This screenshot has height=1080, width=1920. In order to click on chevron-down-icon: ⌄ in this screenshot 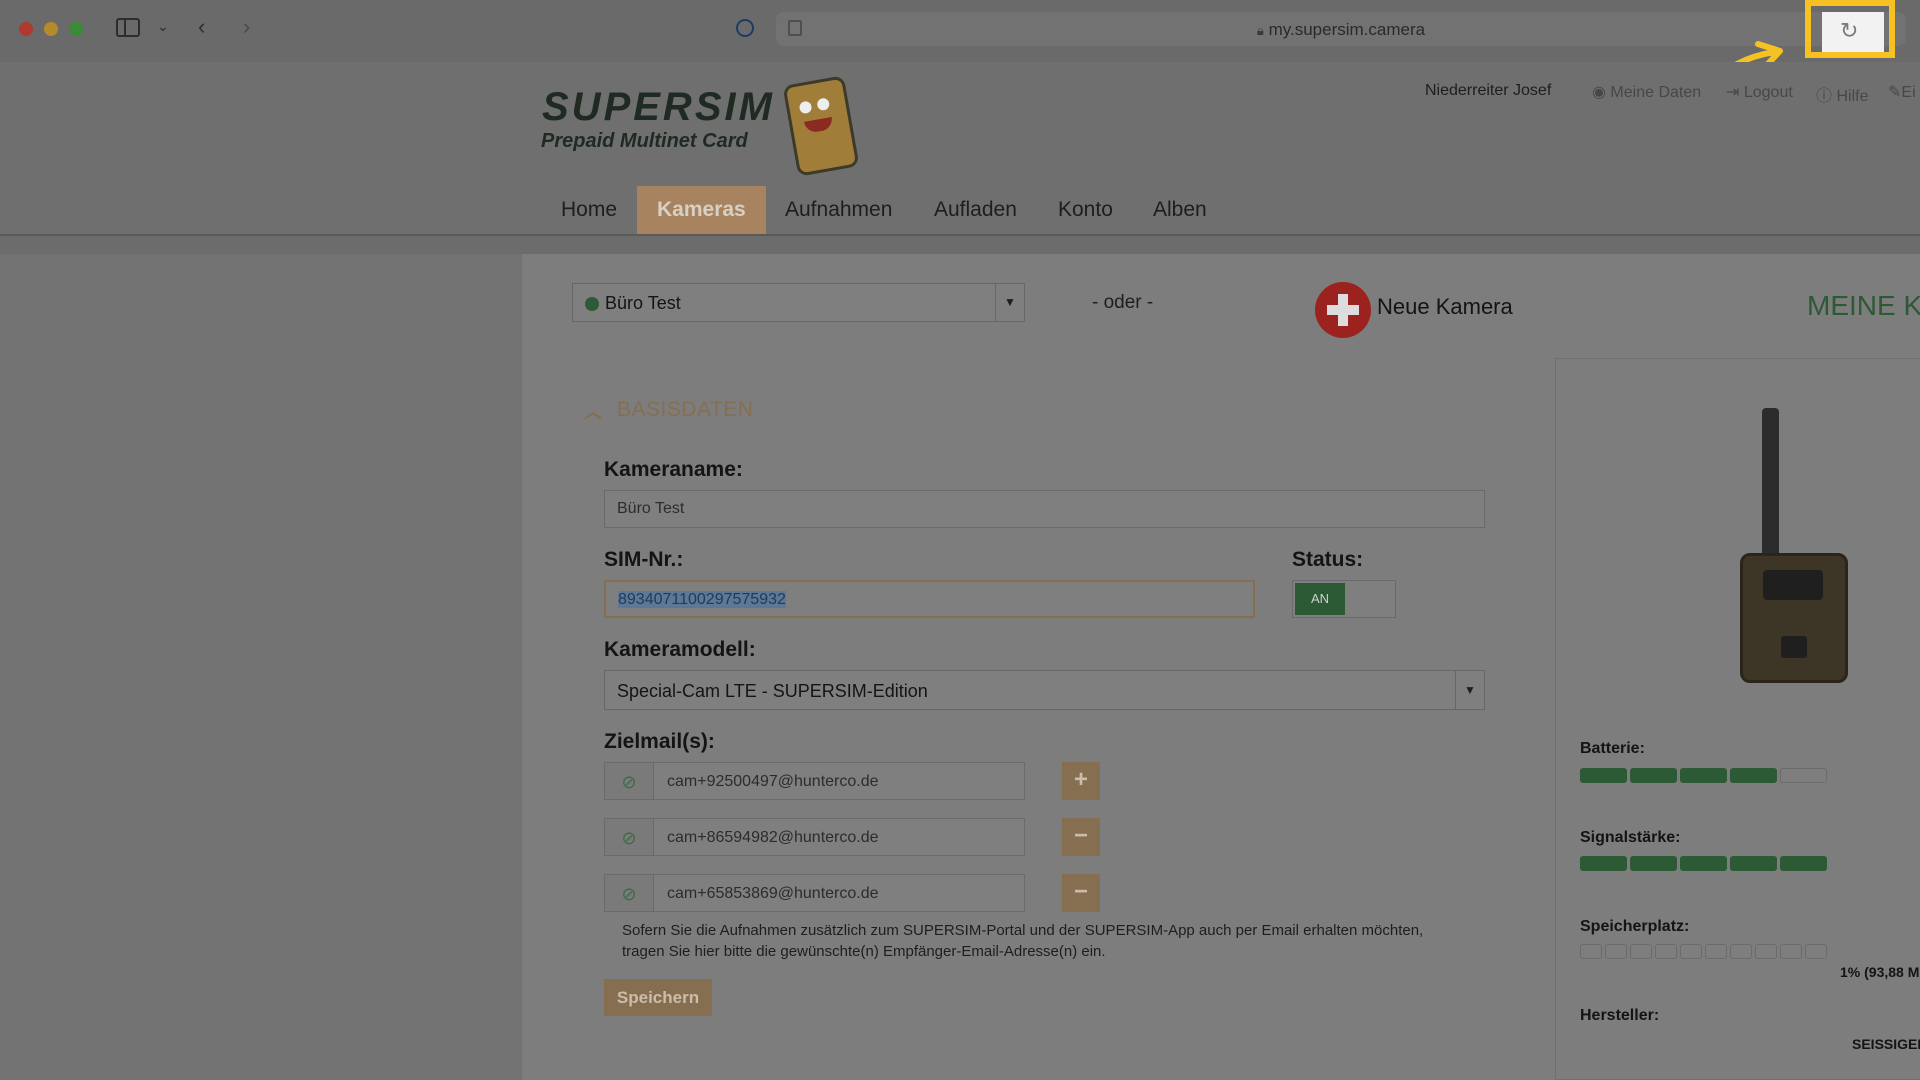, I will do `click(163, 26)`.